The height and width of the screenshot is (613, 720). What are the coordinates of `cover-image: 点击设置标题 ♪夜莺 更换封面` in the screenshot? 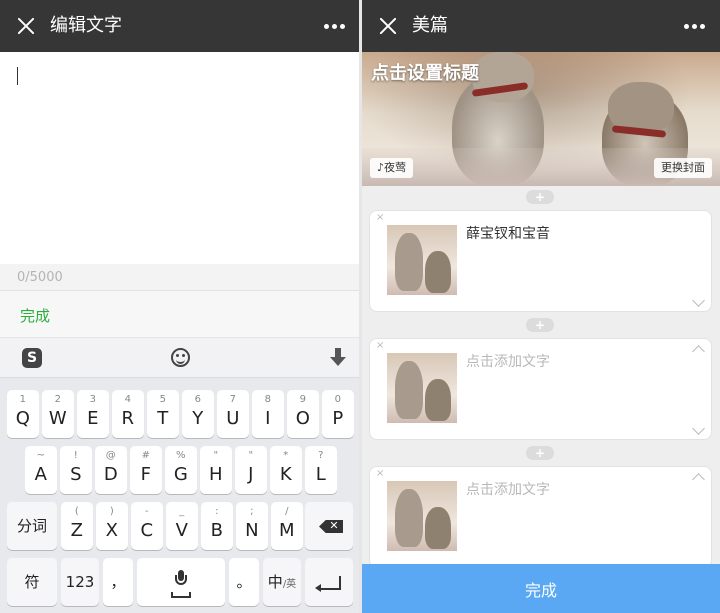 It's located at (541, 119).